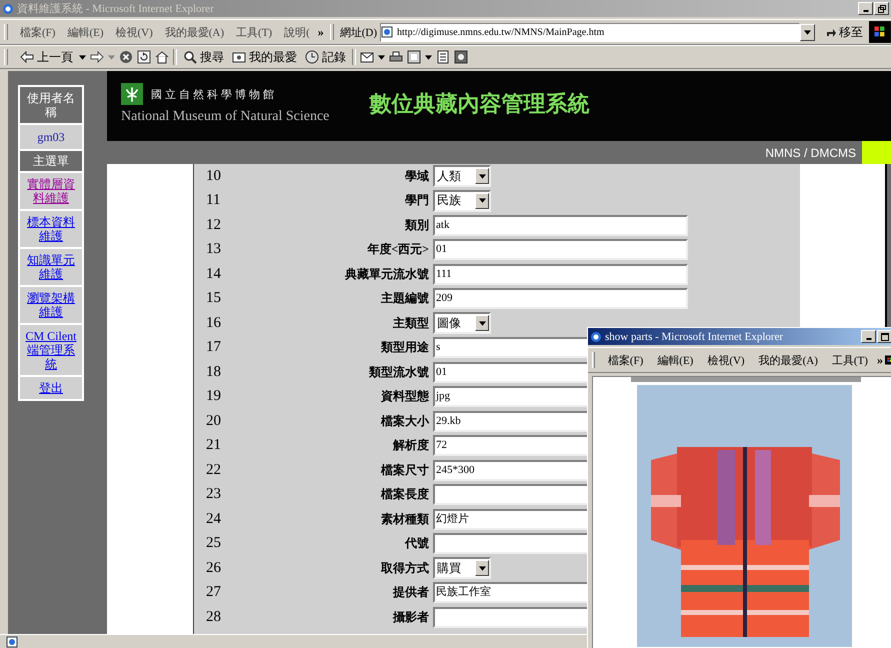  I want to click on field-label: 資料型態, so click(405, 397).